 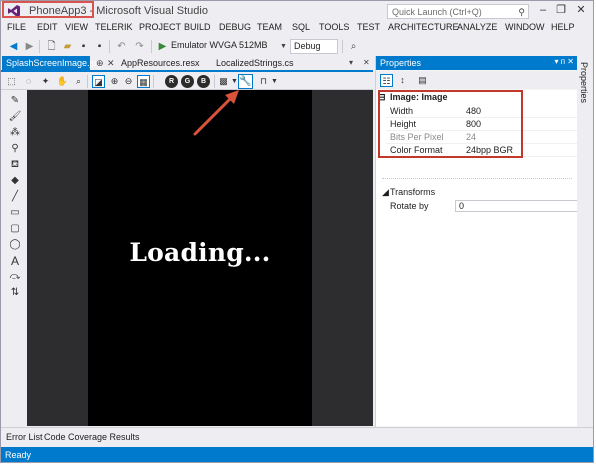 I want to click on save-all-icon: ▪, so click(x=99, y=46).